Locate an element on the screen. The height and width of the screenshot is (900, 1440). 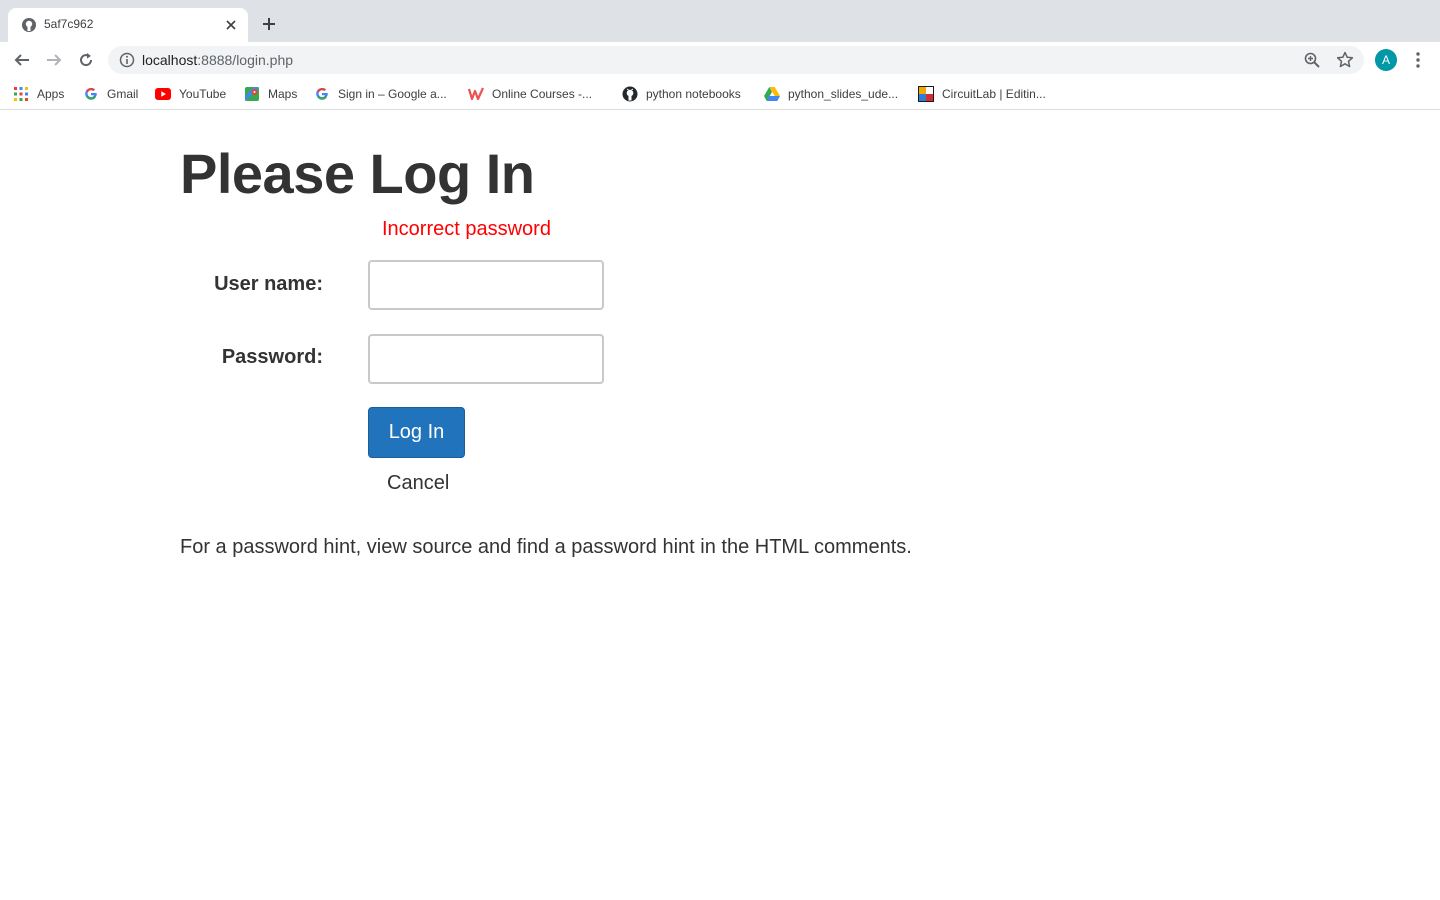
url-host: localhost is located at coordinates (170, 60).